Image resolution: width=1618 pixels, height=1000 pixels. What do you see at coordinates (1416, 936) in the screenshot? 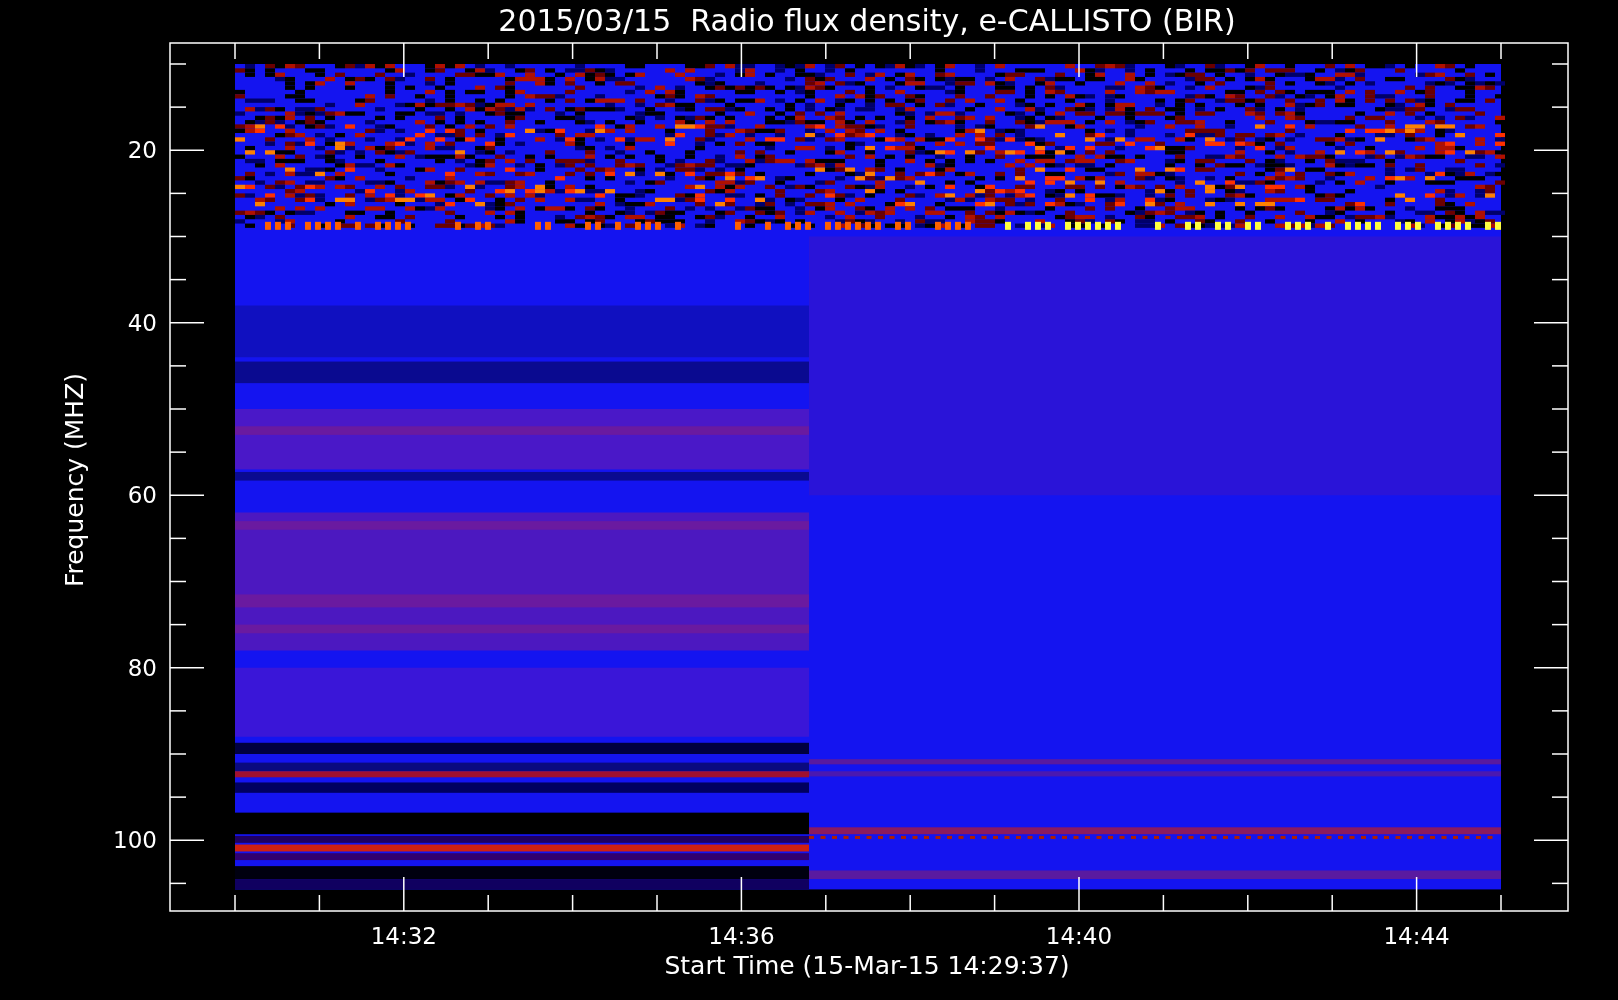
I see `tick-label: 14:44` at bounding box center [1416, 936].